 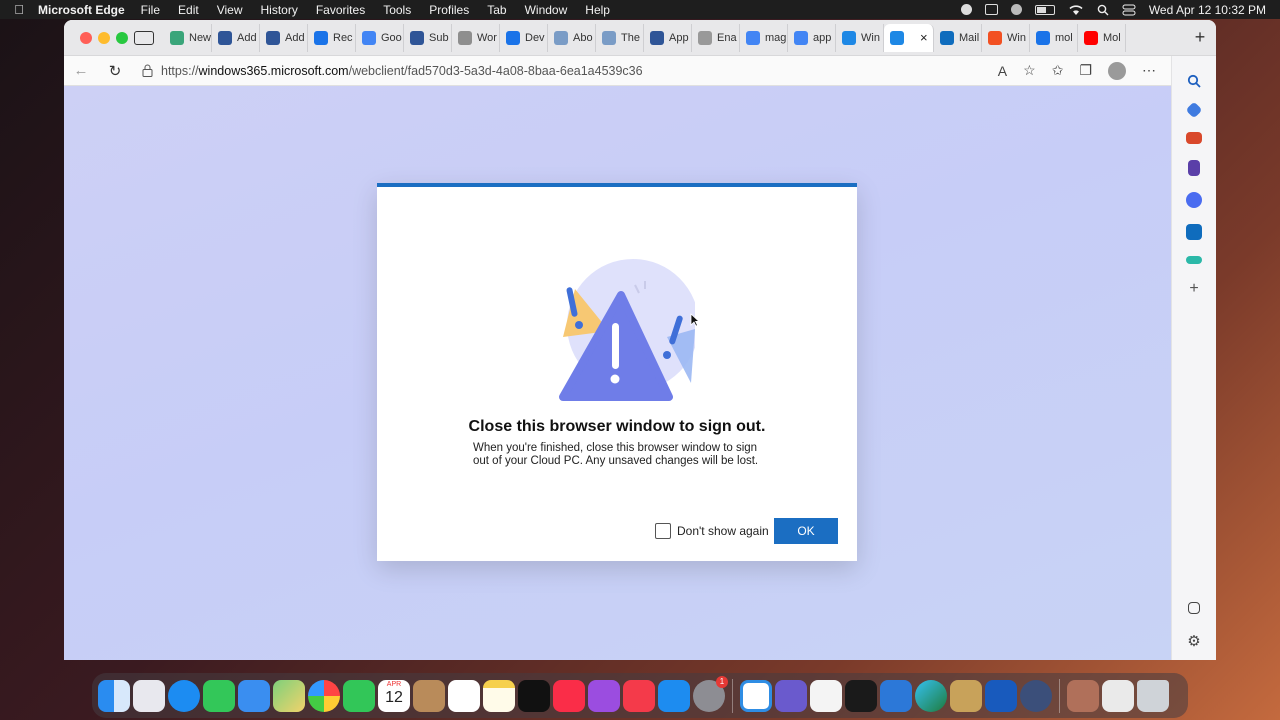 I want to click on menu-profiles: Profiles, so click(x=449, y=10).